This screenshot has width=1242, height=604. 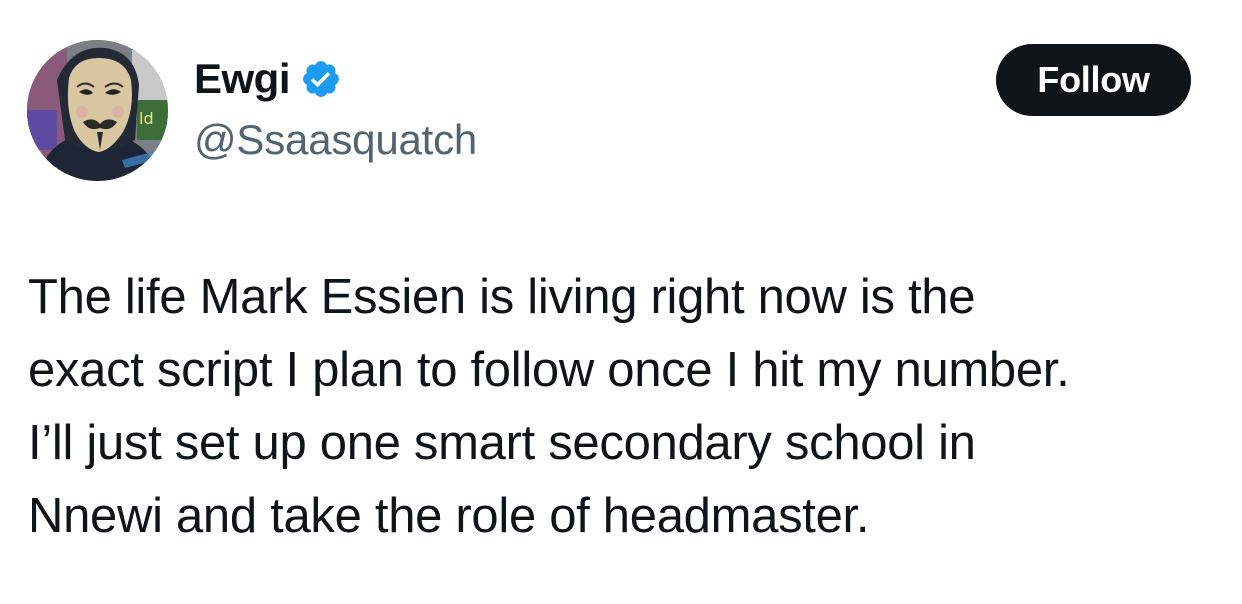 What do you see at coordinates (335, 140) in the screenshot?
I see `author-handle: @Ssaasquatch` at bounding box center [335, 140].